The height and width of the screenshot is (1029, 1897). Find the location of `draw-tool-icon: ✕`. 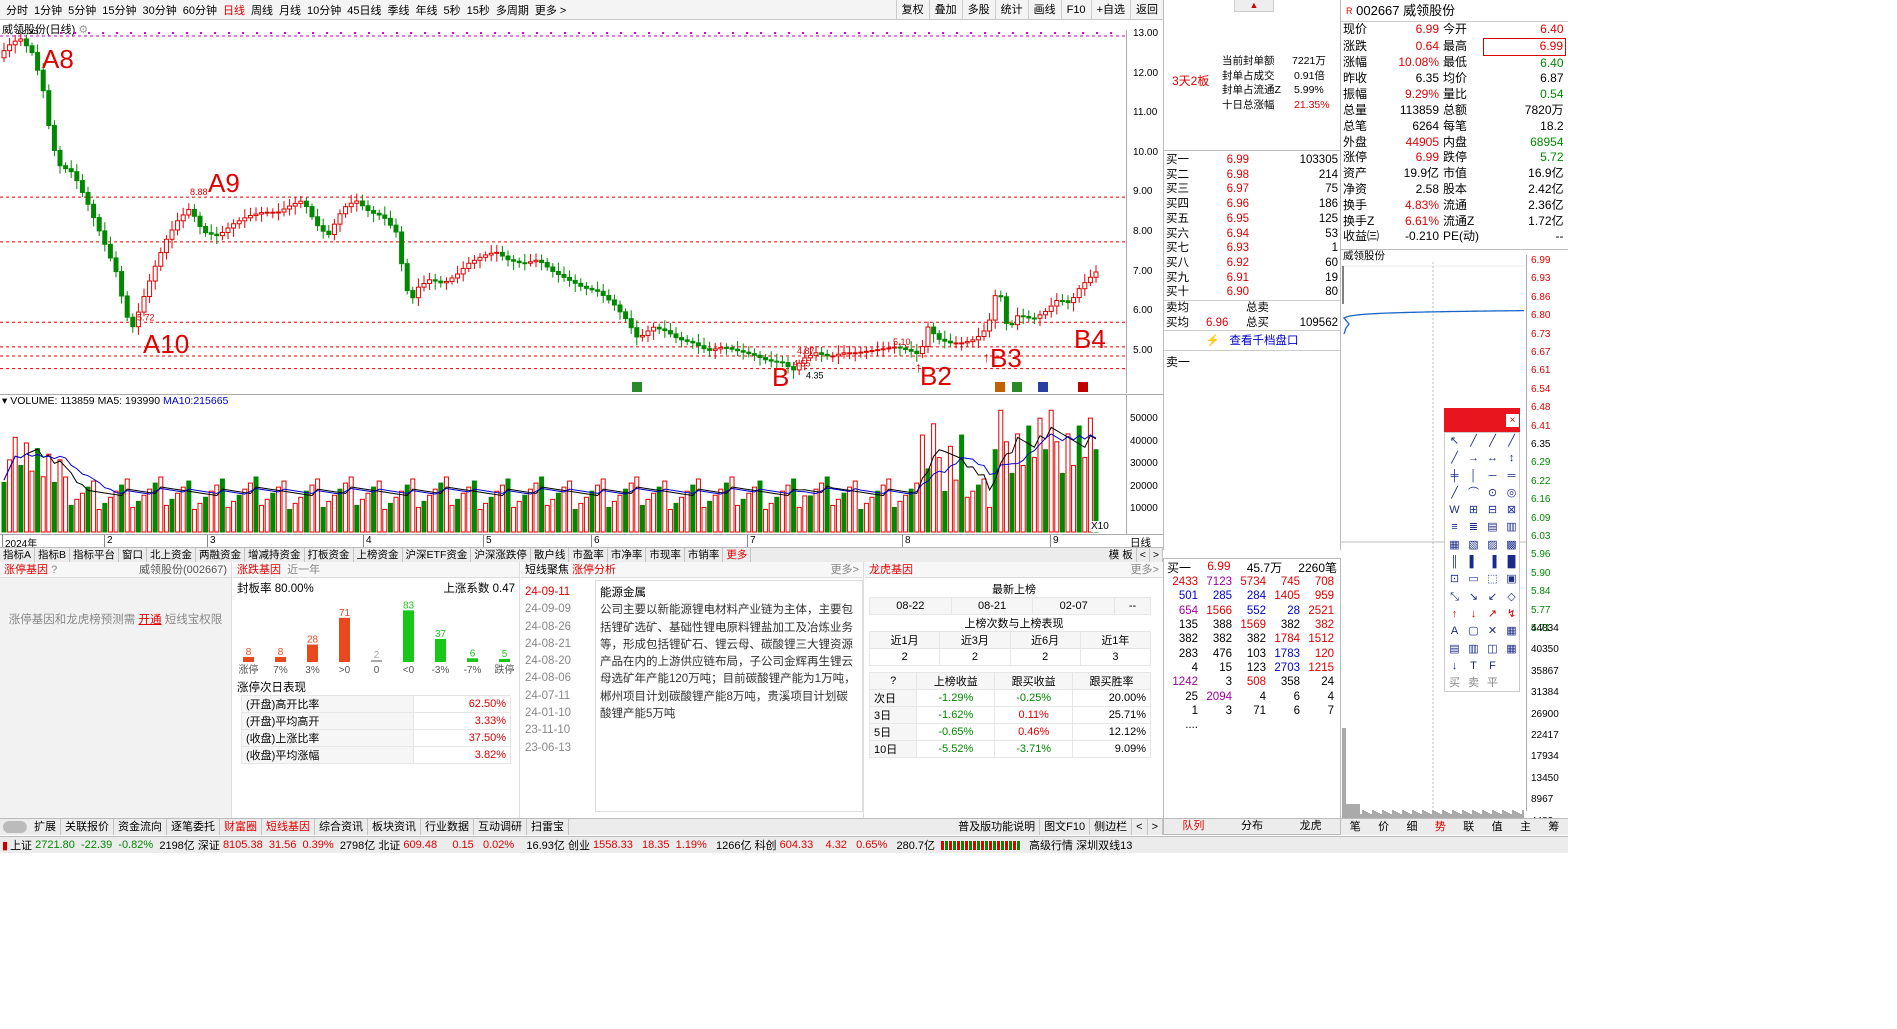

draw-tool-icon: ✕ is located at coordinates (1492, 631).